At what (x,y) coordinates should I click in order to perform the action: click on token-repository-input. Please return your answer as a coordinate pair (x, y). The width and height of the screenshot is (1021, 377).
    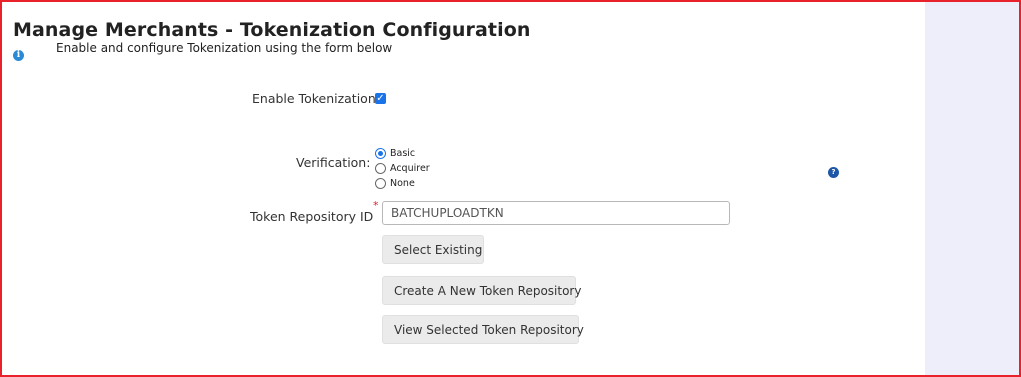
    Looking at the image, I should click on (556, 213).